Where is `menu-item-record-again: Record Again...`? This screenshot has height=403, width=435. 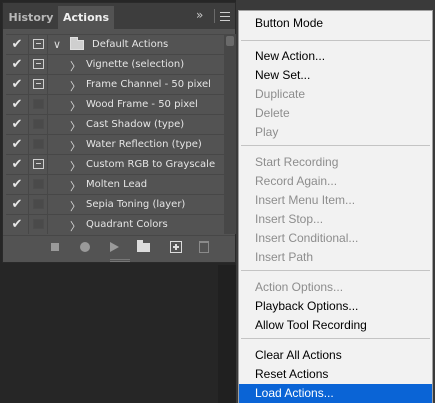 menu-item-record-again: Record Again... is located at coordinates (335, 181).